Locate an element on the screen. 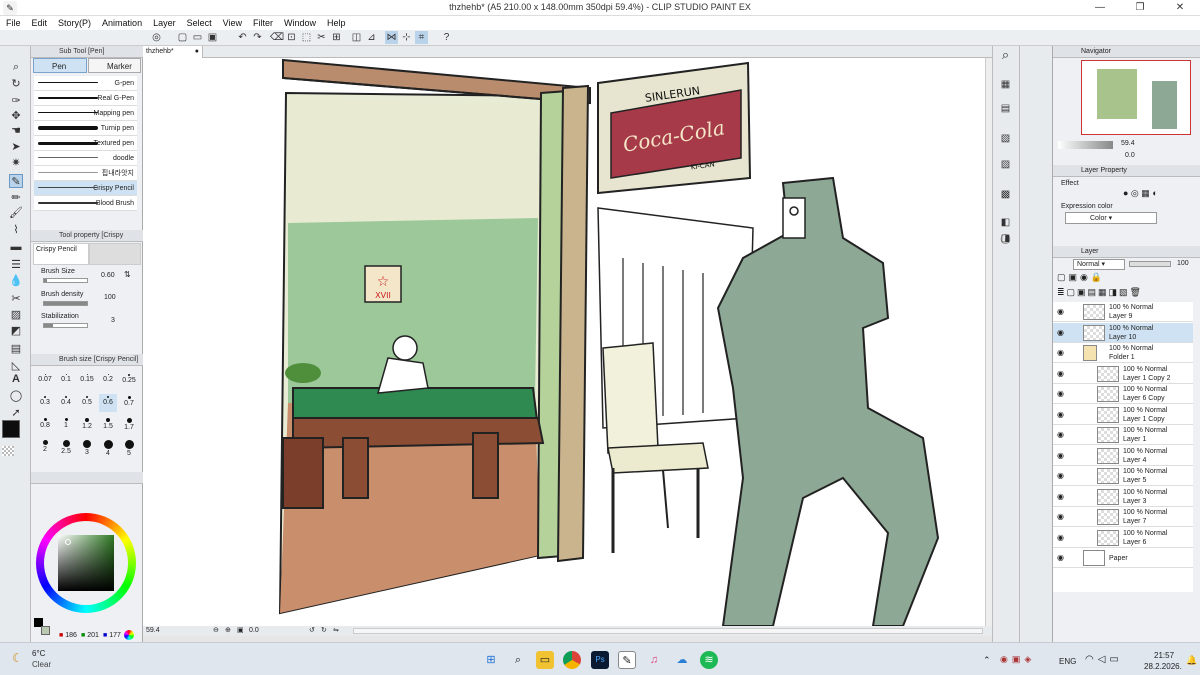  layer-row: ◉ 100 % Normal Layer 3 is located at coordinates (1123, 496).